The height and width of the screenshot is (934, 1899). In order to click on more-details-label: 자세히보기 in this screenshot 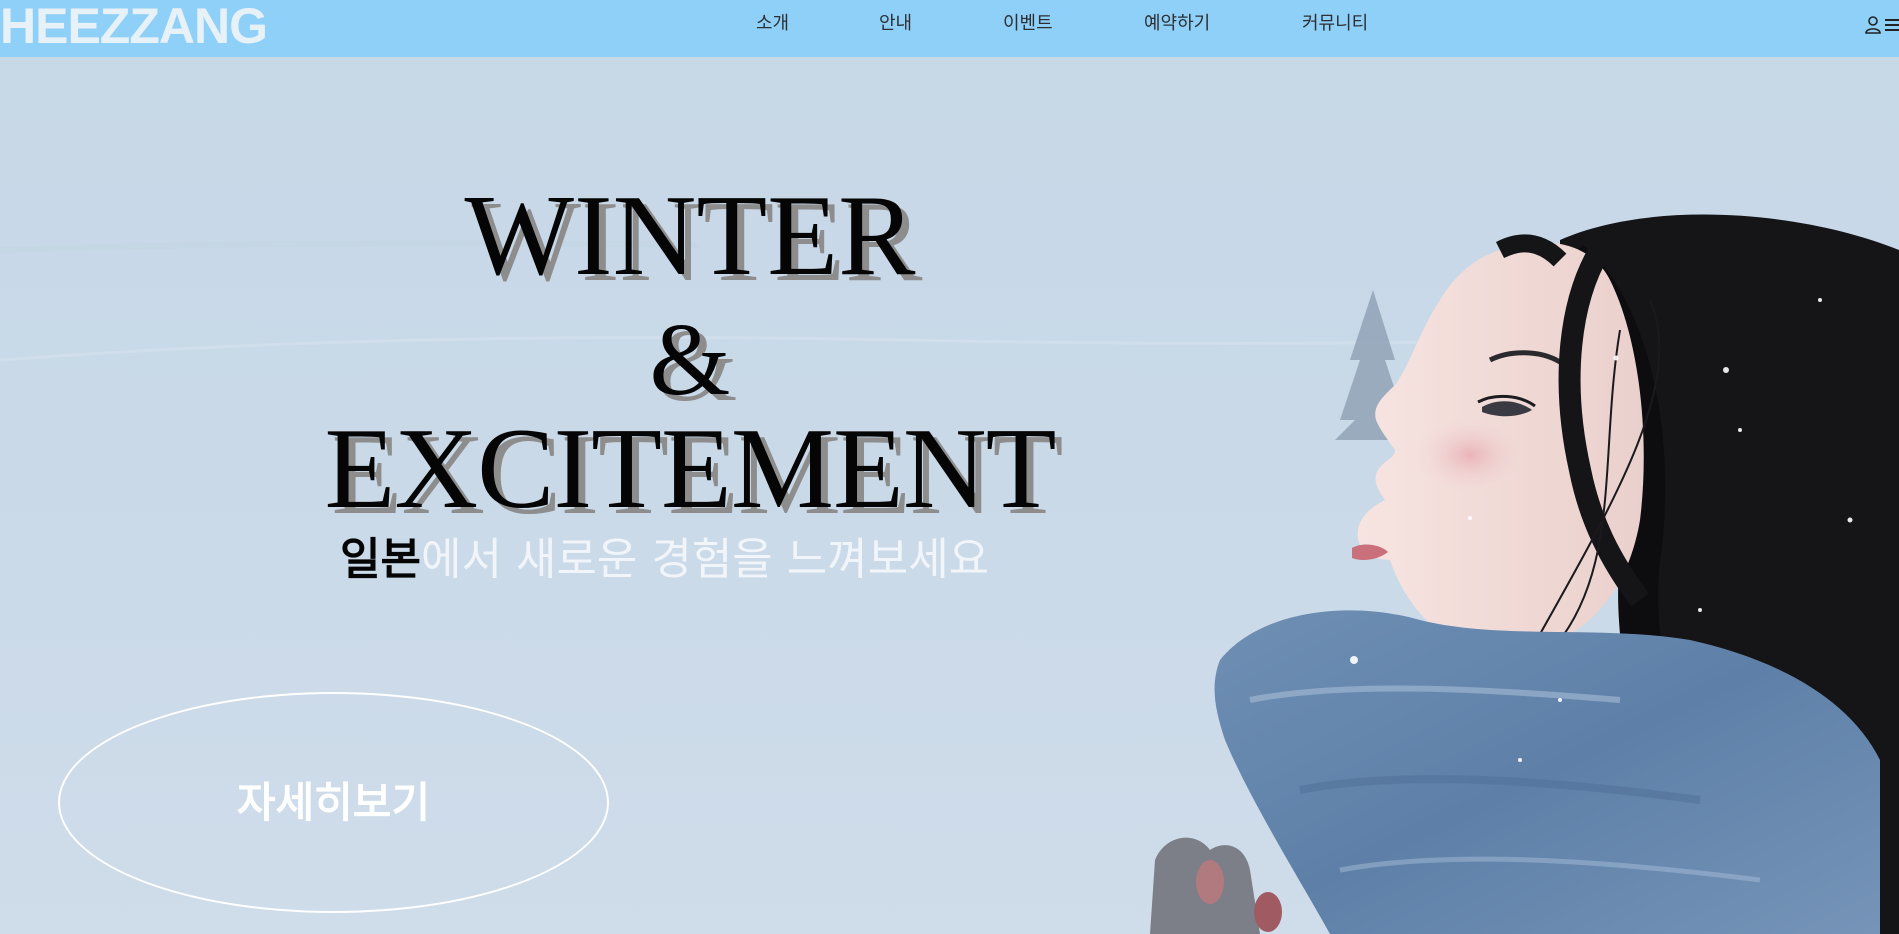, I will do `click(333, 802)`.